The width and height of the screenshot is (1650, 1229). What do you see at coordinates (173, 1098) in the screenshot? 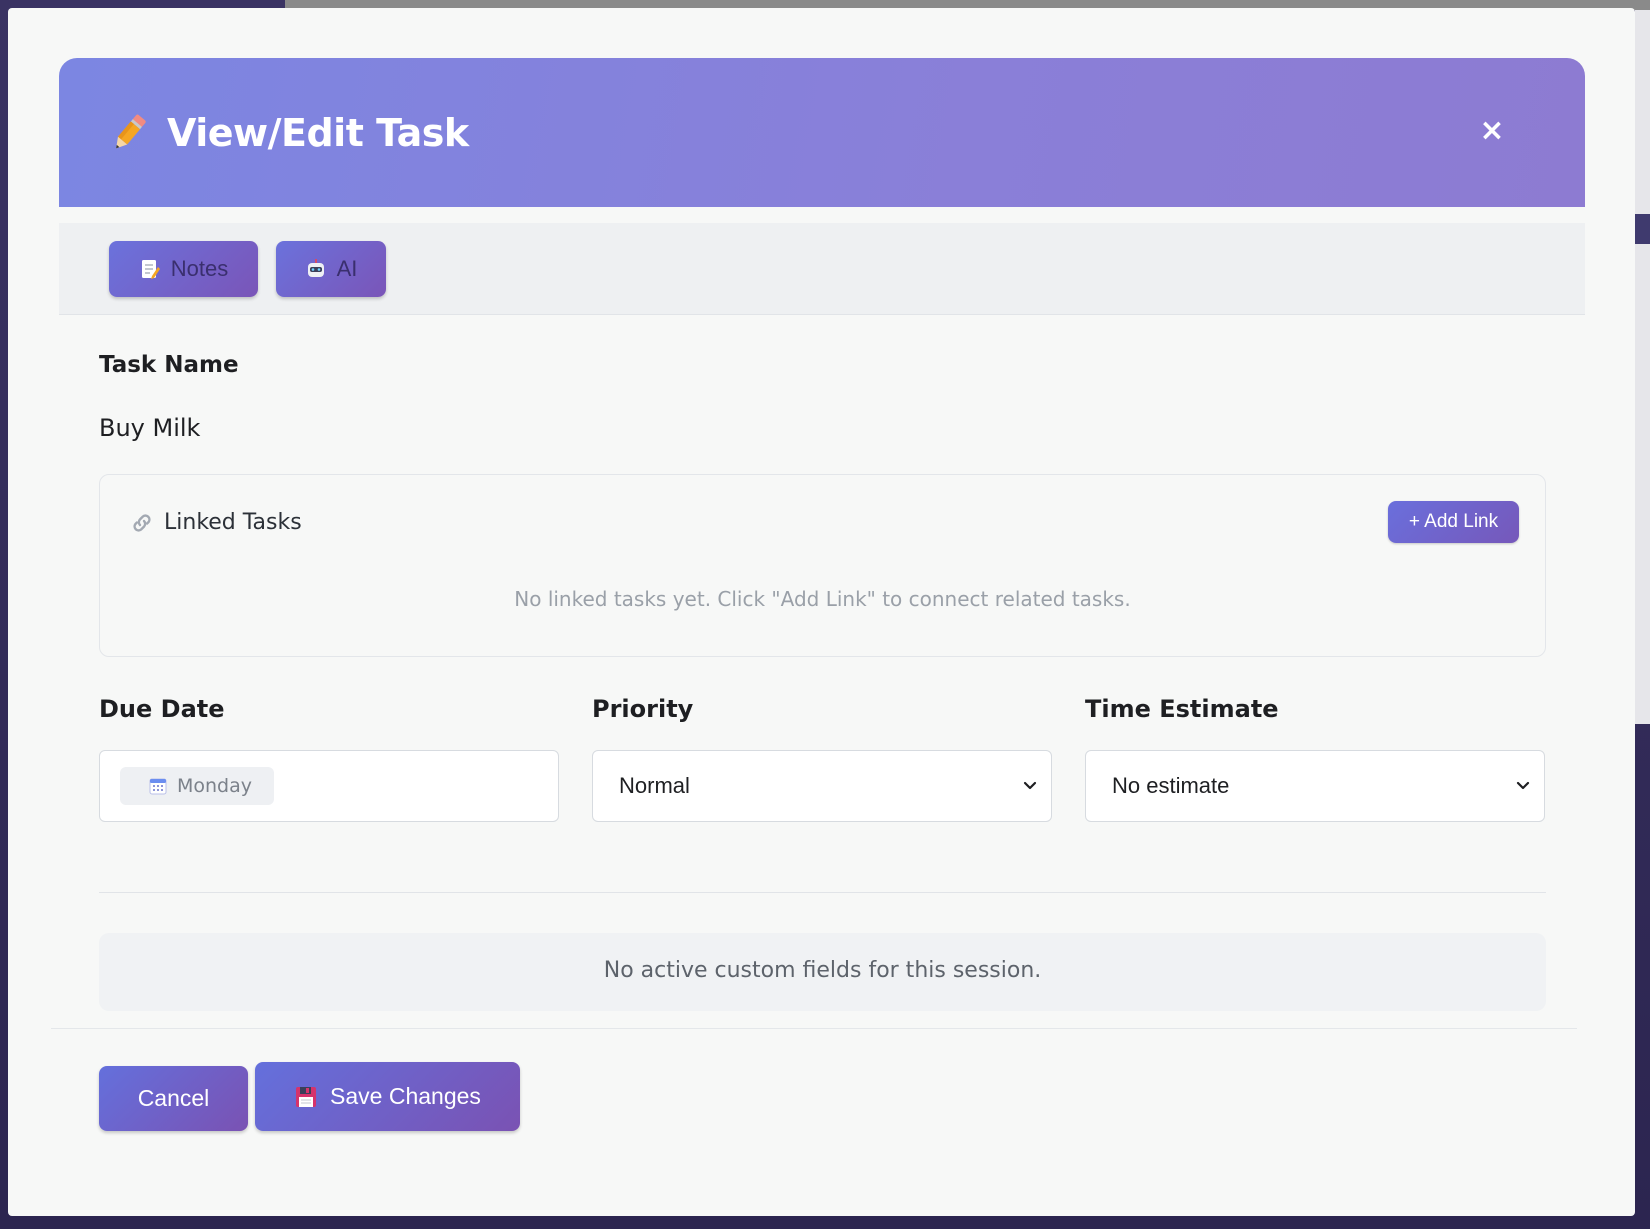
I see `cancel-button: Cancel` at bounding box center [173, 1098].